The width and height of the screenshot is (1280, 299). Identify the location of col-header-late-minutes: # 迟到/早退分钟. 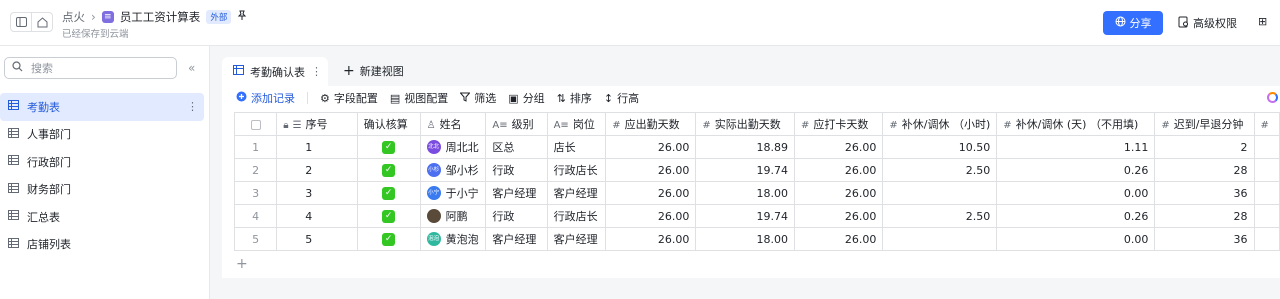
(1204, 124).